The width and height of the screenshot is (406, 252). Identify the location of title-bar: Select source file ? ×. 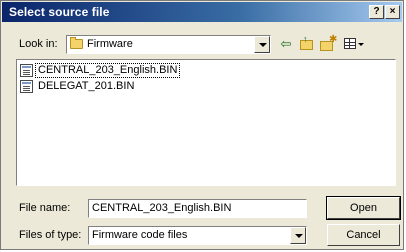
(202, 12).